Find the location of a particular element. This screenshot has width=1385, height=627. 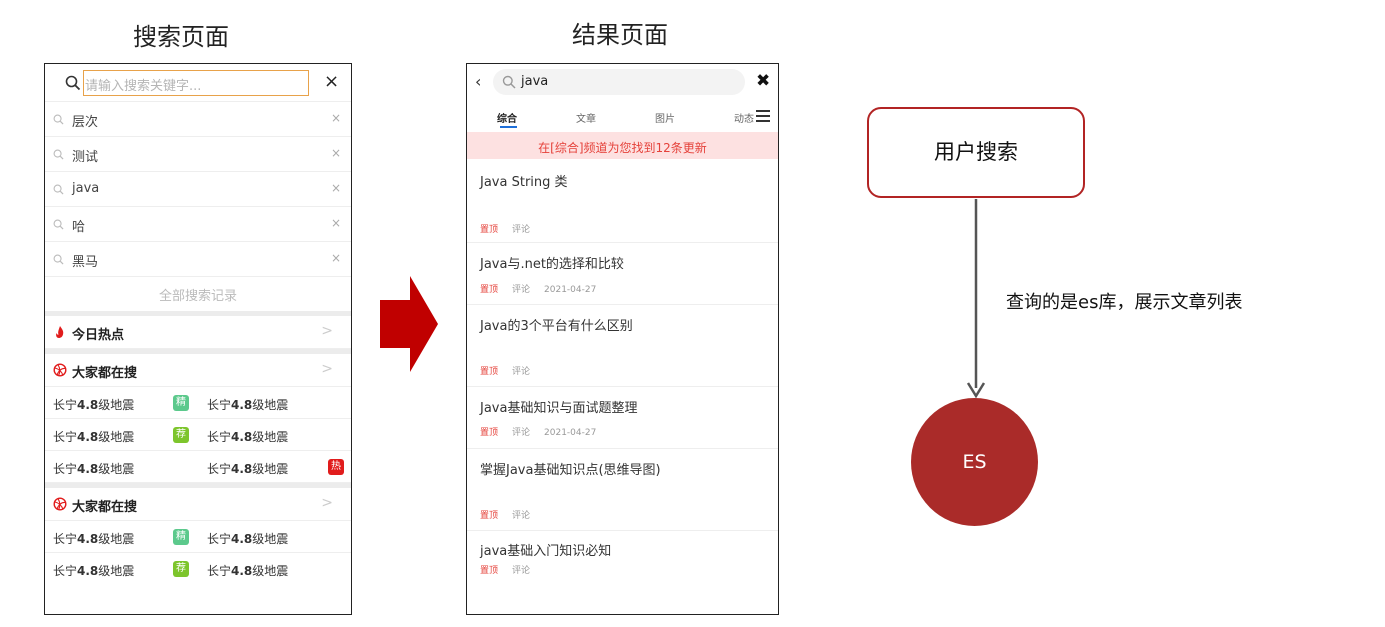

history-item: 层次 × is located at coordinates (198, 119).